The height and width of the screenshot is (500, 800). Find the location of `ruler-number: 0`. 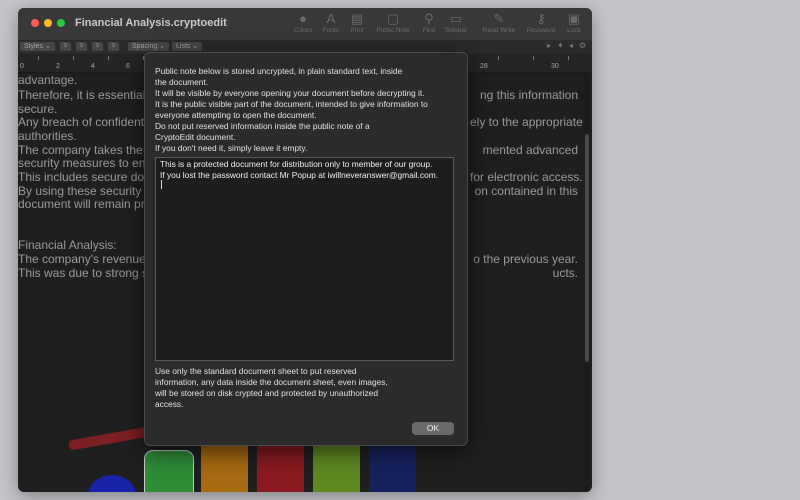

ruler-number: 0 is located at coordinates (22, 66).